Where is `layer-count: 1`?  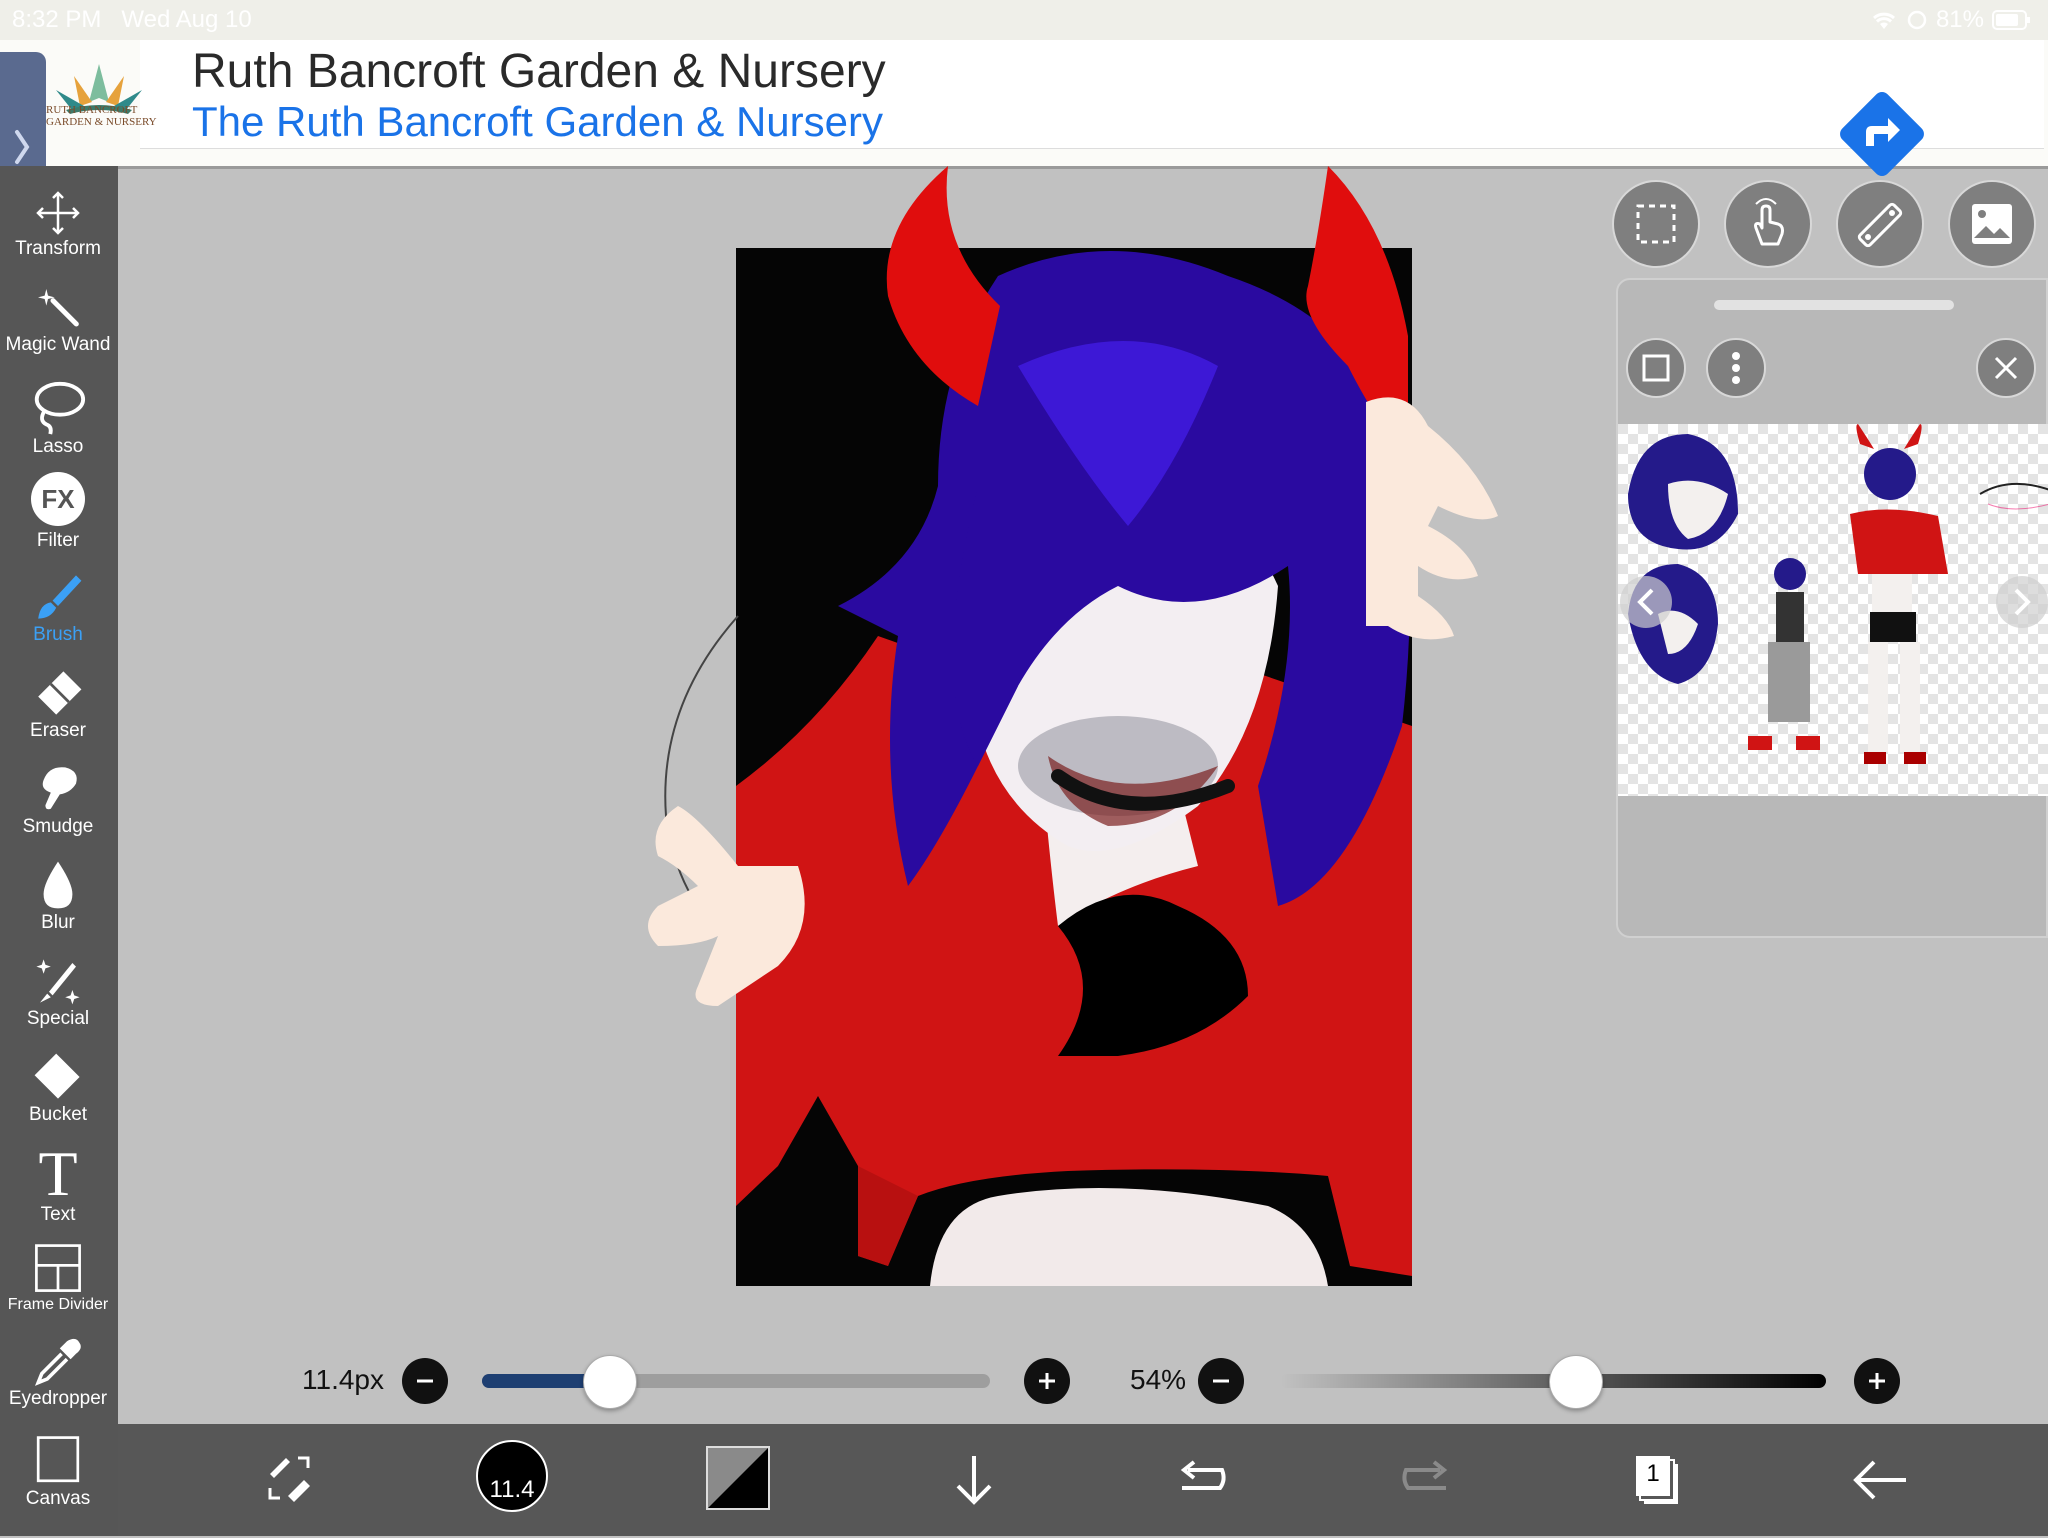
layer-count: 1 is located at coordinates (1653, 1473).